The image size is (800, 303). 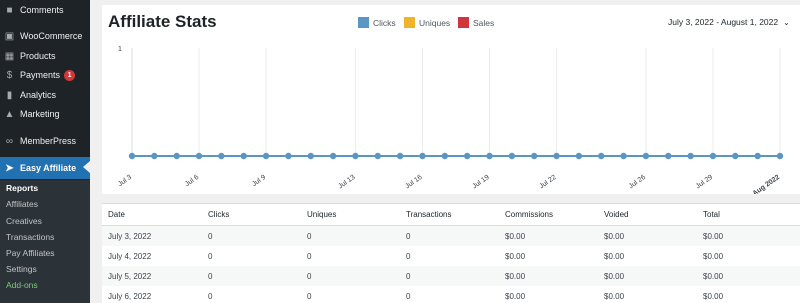 I want to click on column-header-total: Total, so click(x=711, y=214).